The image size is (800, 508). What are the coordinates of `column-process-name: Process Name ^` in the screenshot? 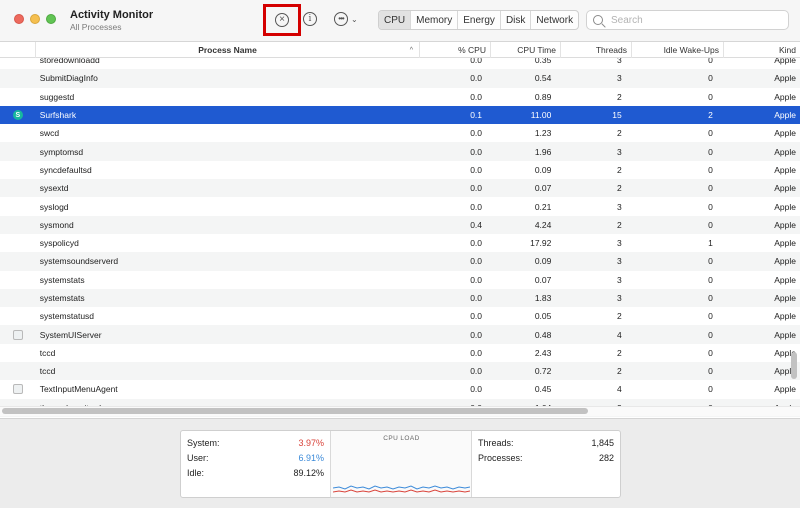 It's located at (228, 50).